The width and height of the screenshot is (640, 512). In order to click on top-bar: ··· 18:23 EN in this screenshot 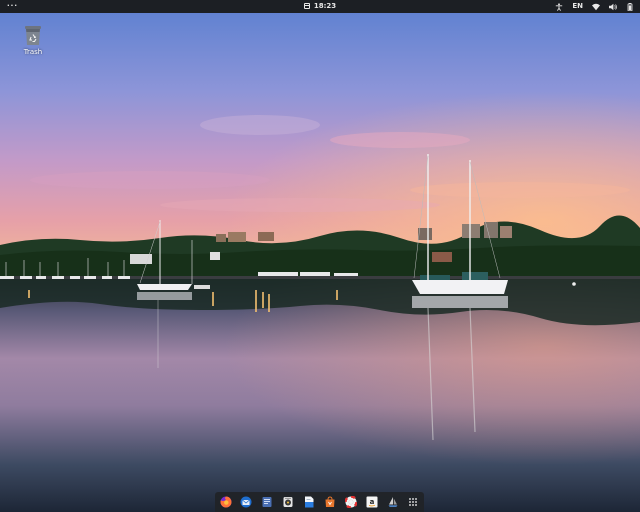, I will do `click(320, 6)`.